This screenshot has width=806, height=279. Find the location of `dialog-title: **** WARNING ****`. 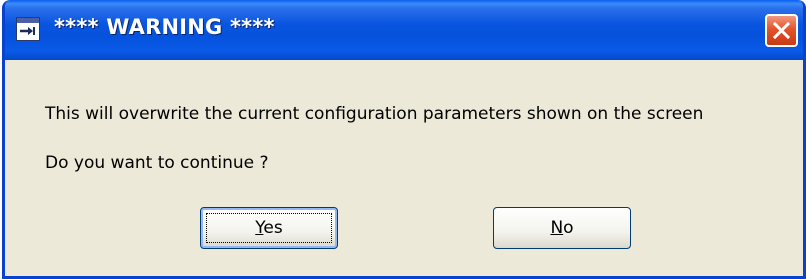

dialog-title: **** WARNING **** is located at coordinates (164, 27).